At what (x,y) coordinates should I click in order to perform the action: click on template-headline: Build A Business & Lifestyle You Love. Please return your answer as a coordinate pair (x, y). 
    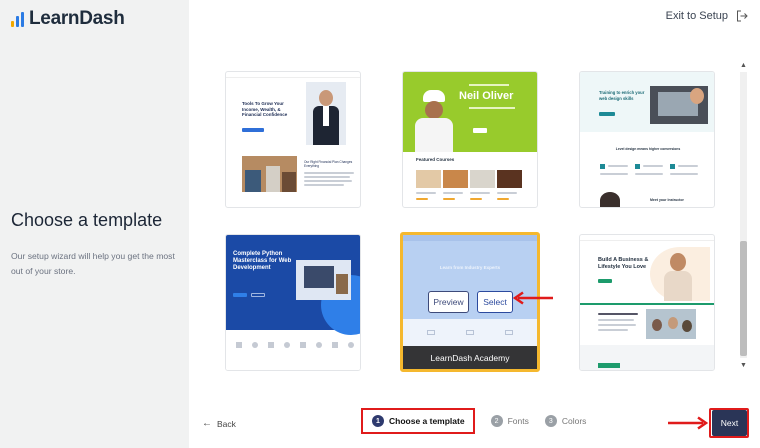
    Looking at the image, I should click on (623, 263).